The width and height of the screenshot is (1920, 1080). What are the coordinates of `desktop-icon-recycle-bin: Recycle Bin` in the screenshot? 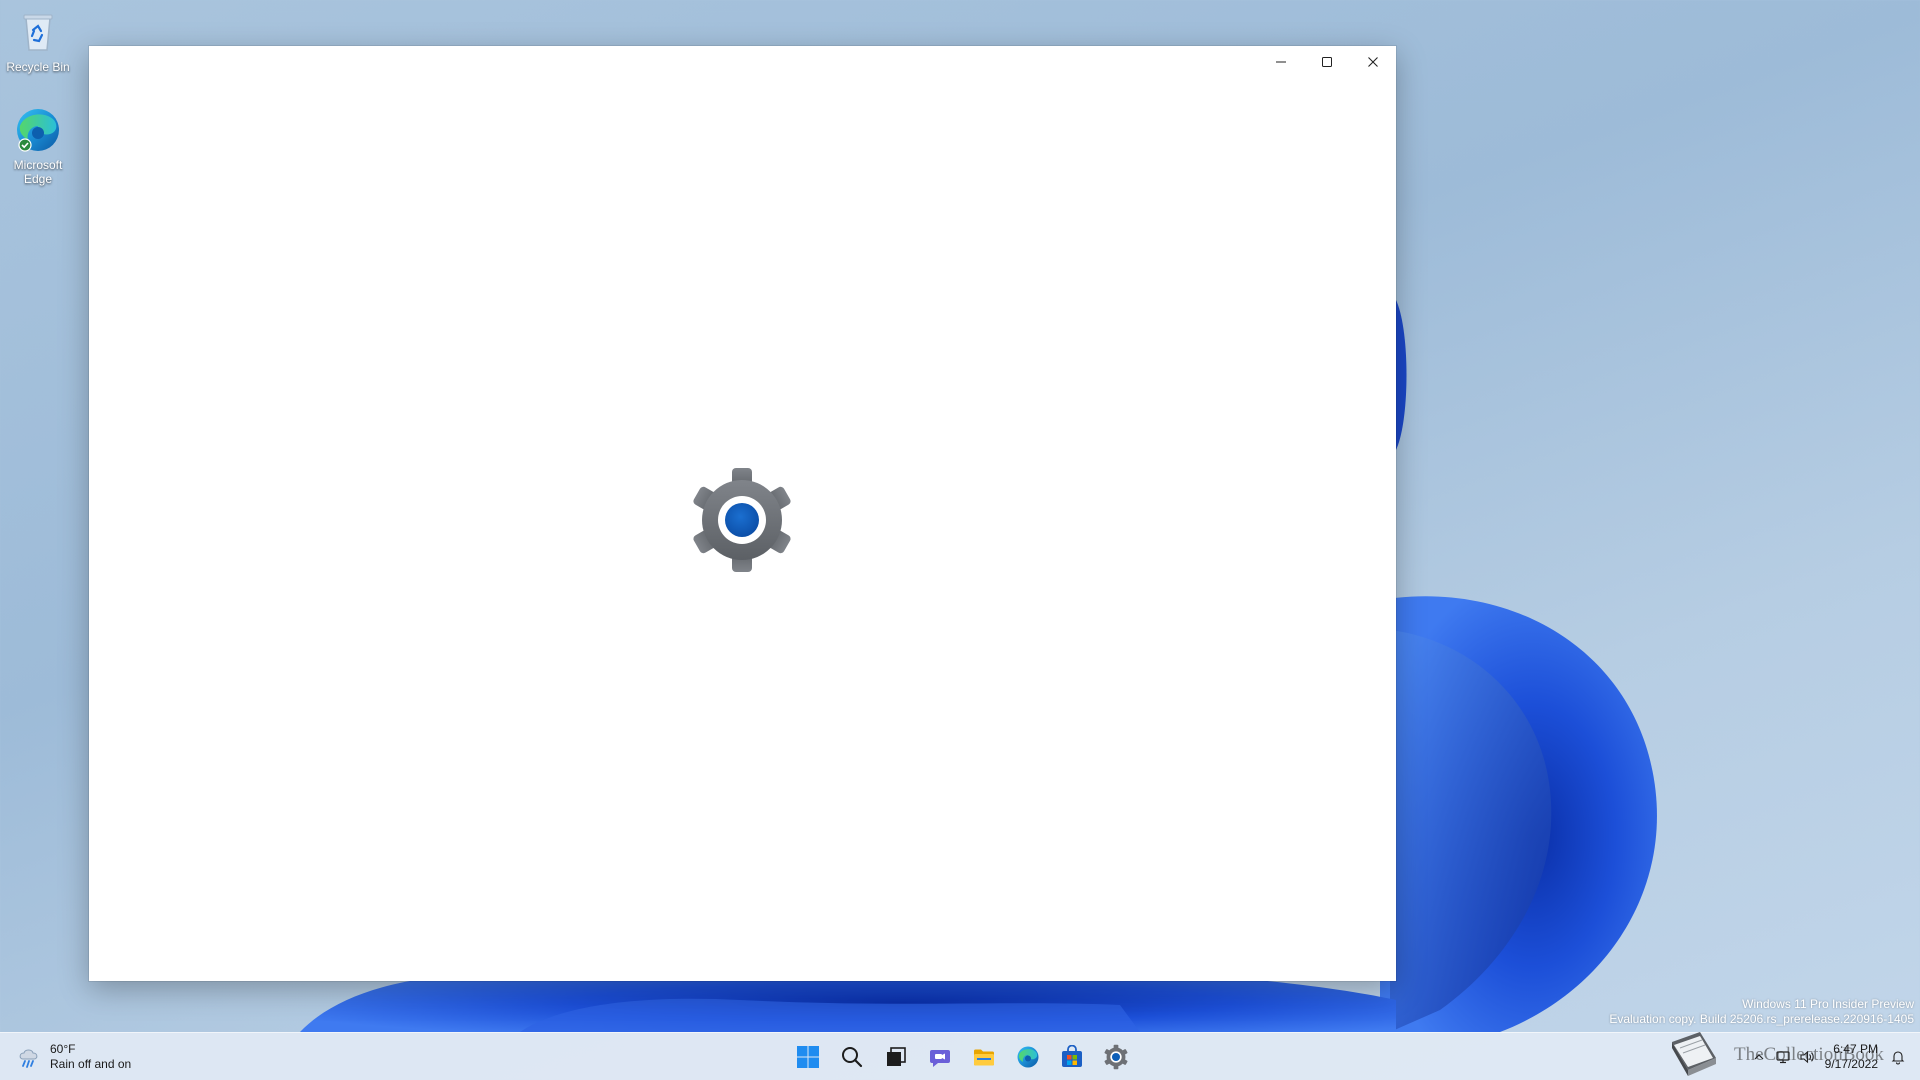 It's located at (38, 41).